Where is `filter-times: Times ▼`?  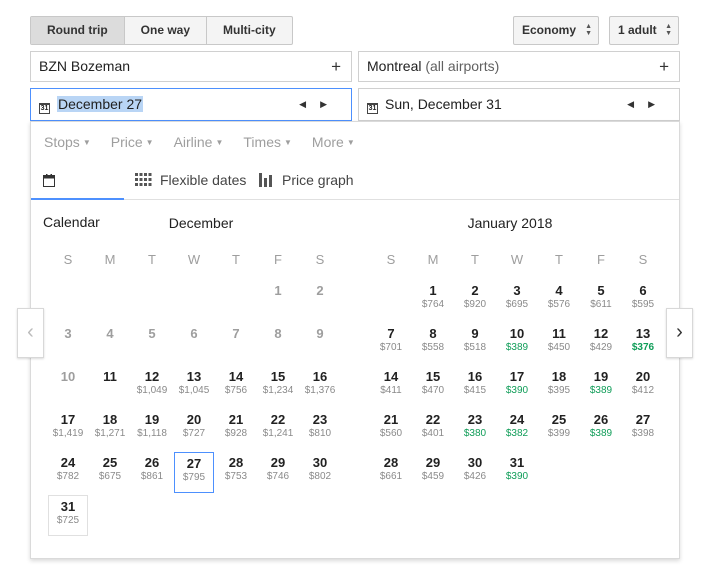 filter-times: Times ▼ is located at coordinates (267, 142).